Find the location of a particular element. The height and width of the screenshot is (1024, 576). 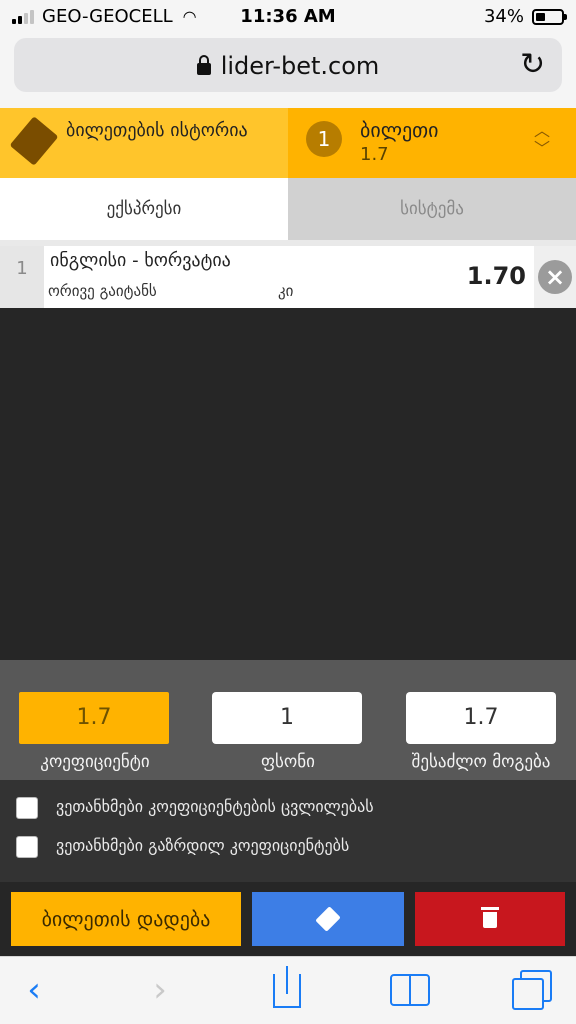

bet-odds: 1.7 is located at coordinates (374, 154).